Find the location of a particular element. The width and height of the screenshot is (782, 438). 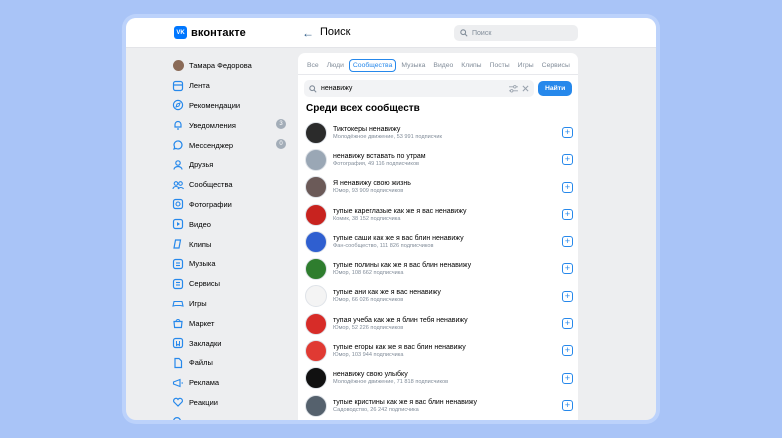

search-field: ненавижу is located at coordinates (419, 88).